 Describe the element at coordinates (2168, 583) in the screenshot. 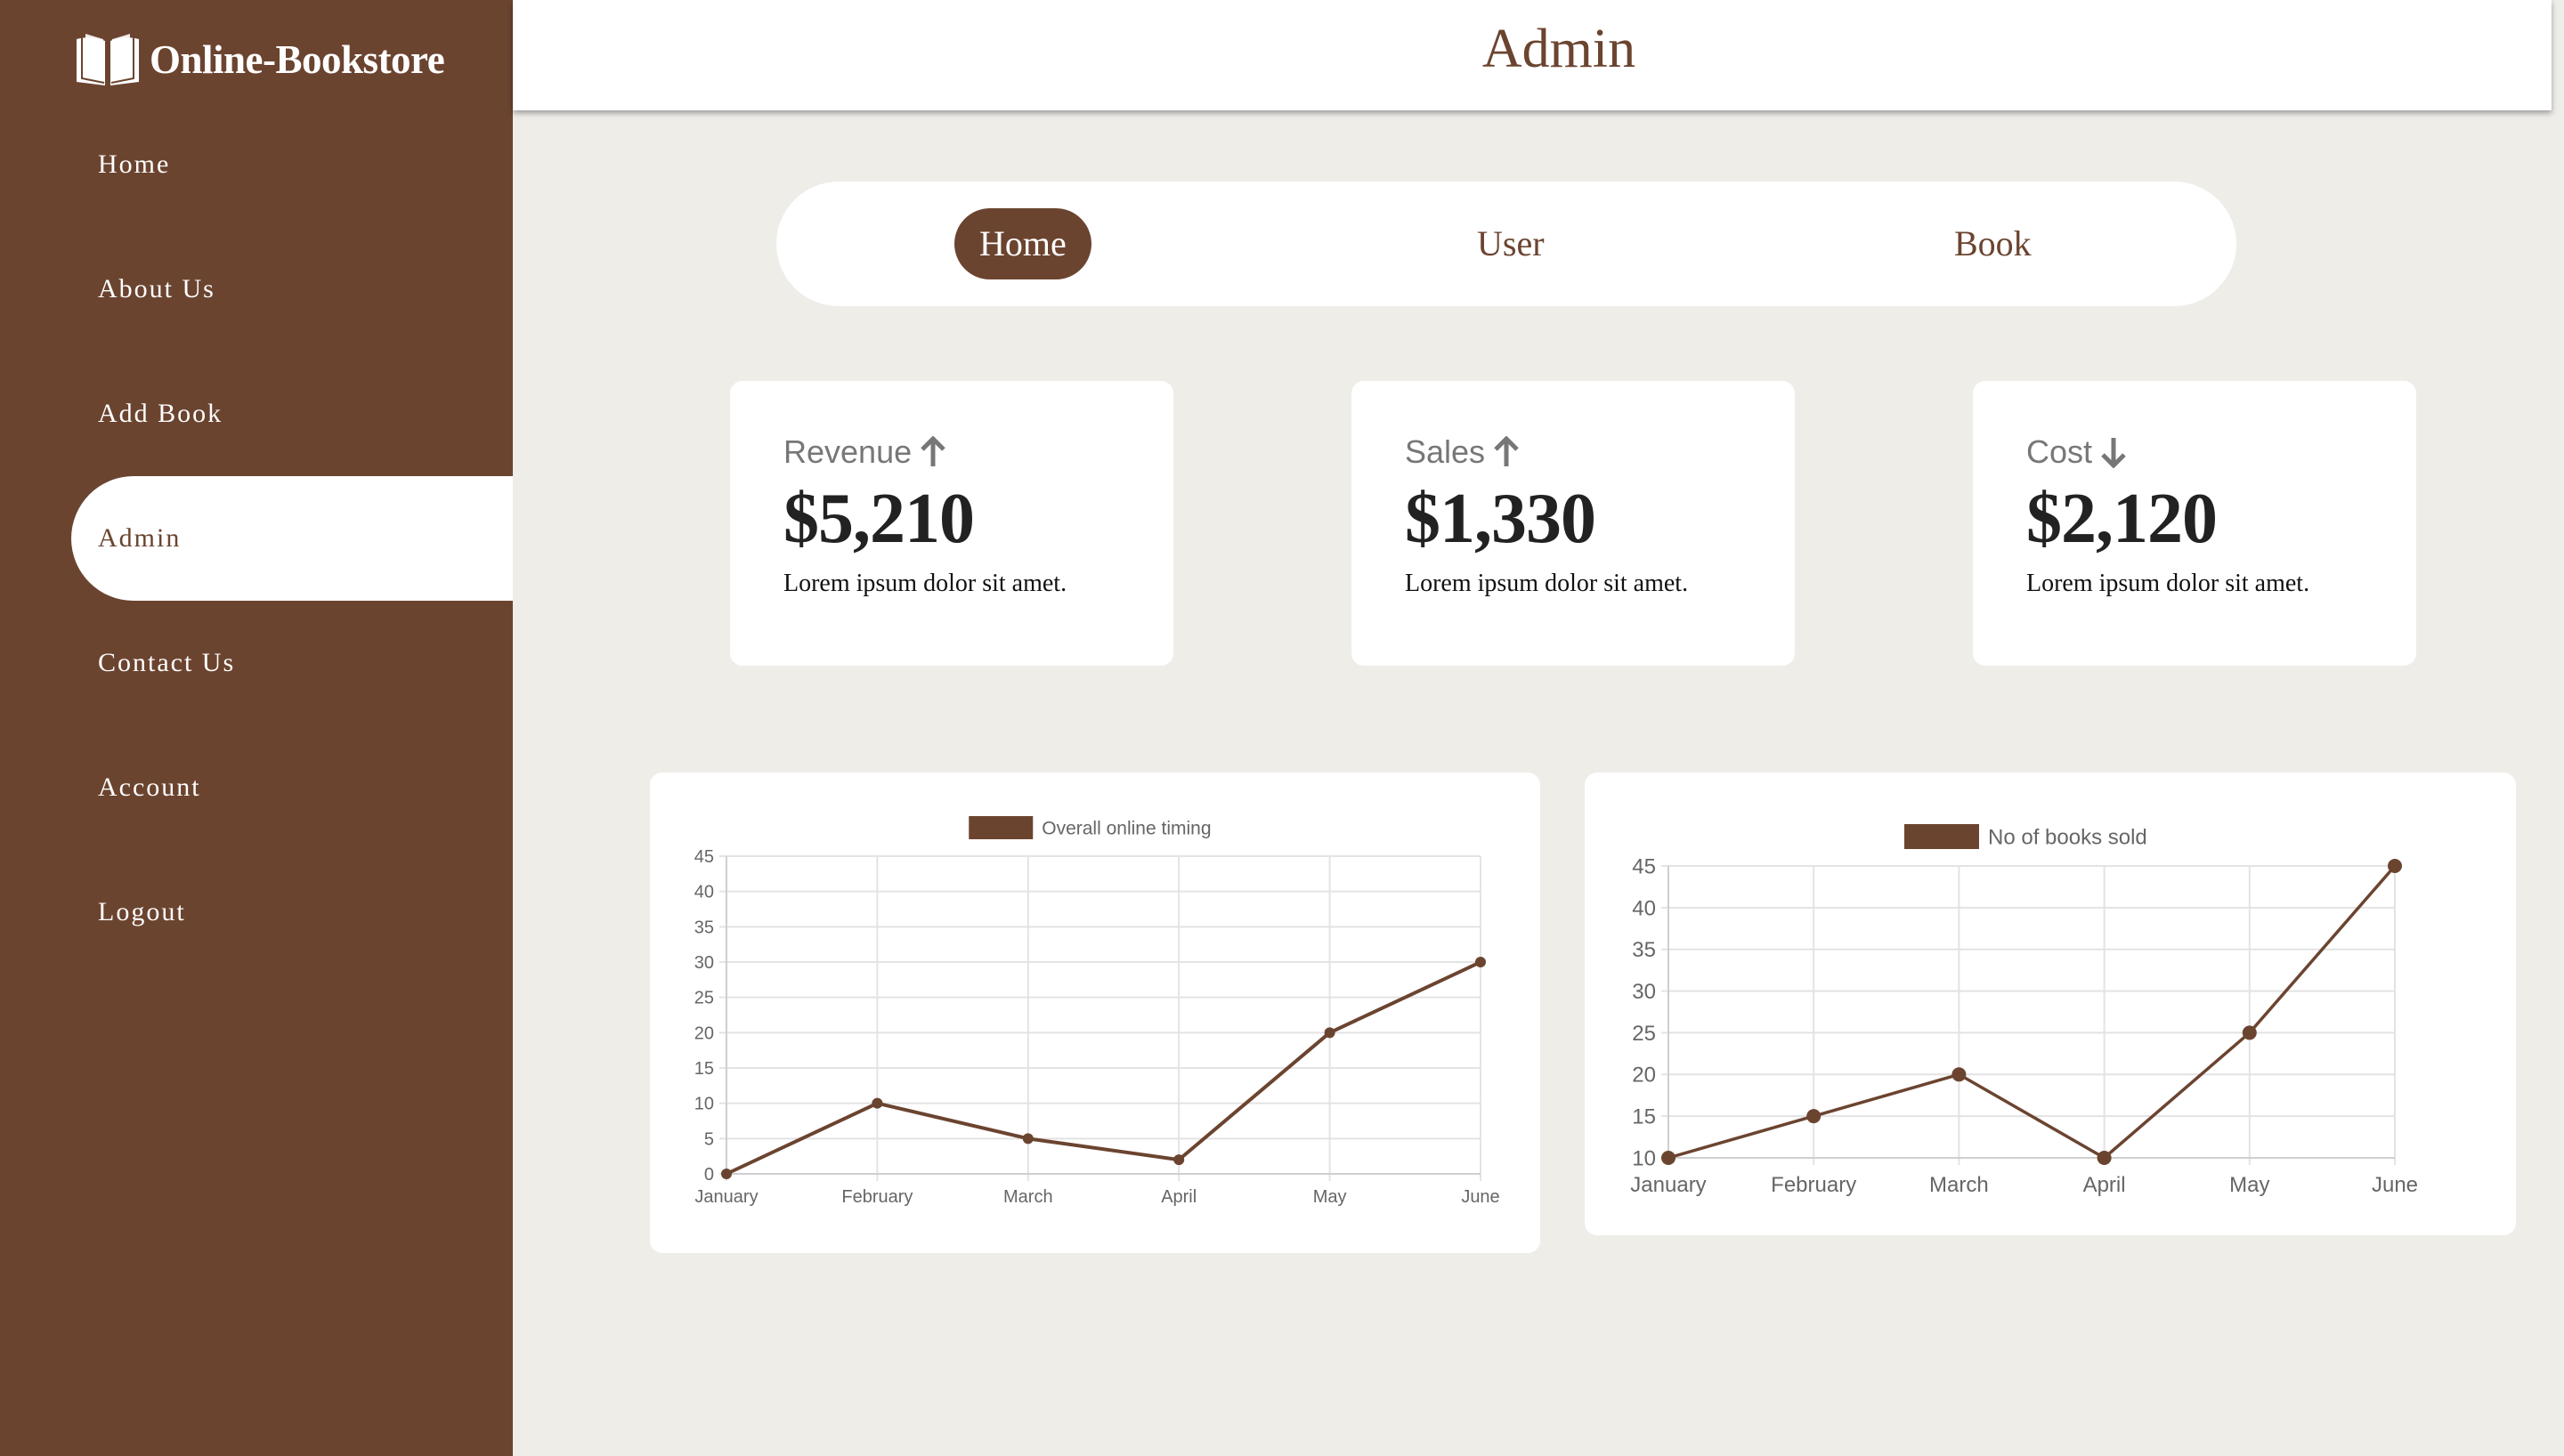

I see `cost-description: Lorem ipsum dolor sit amet.` at that location.